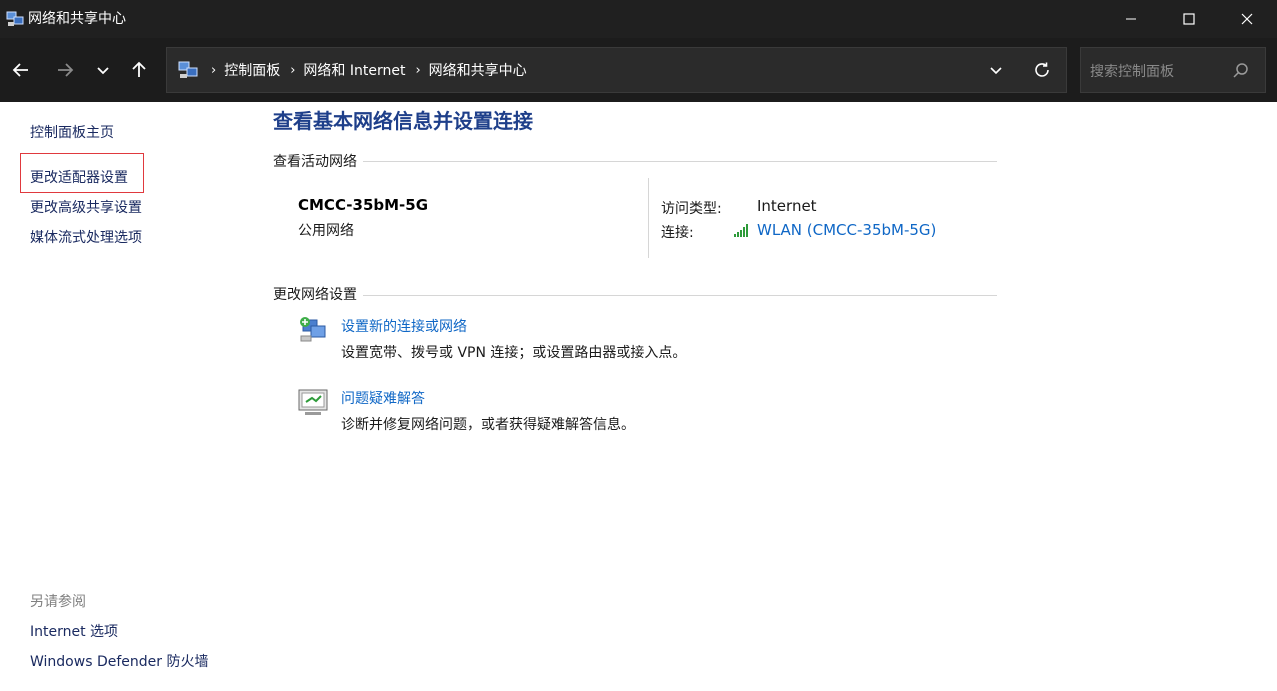 The image size is (1277, 691). What do you see at coordinates (326, 231) in the screenshot?
I see `network-category: 公用网络` at bounding box center [326, 231].